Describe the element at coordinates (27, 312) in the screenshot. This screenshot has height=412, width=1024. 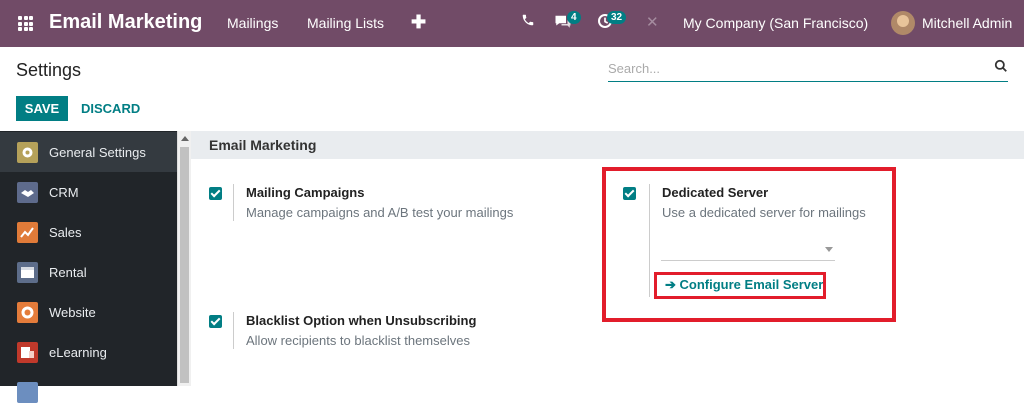
I see `globe-icon` at that location.